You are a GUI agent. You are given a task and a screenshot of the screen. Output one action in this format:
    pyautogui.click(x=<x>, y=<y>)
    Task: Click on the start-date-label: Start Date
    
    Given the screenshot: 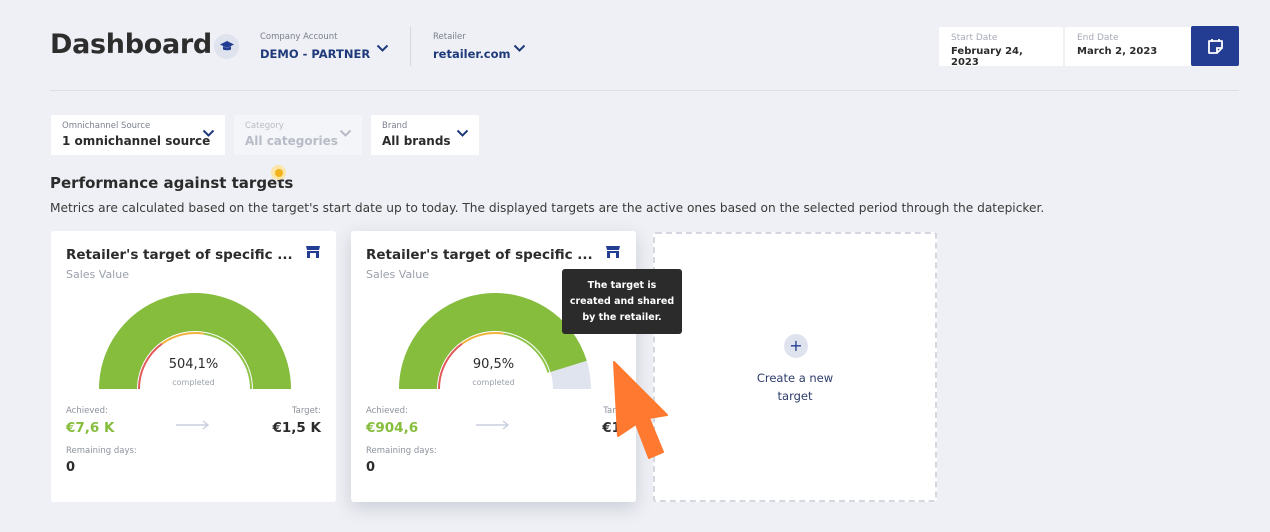 What is the action you would take?
    pyautogui.click(x=974, y=38)
    